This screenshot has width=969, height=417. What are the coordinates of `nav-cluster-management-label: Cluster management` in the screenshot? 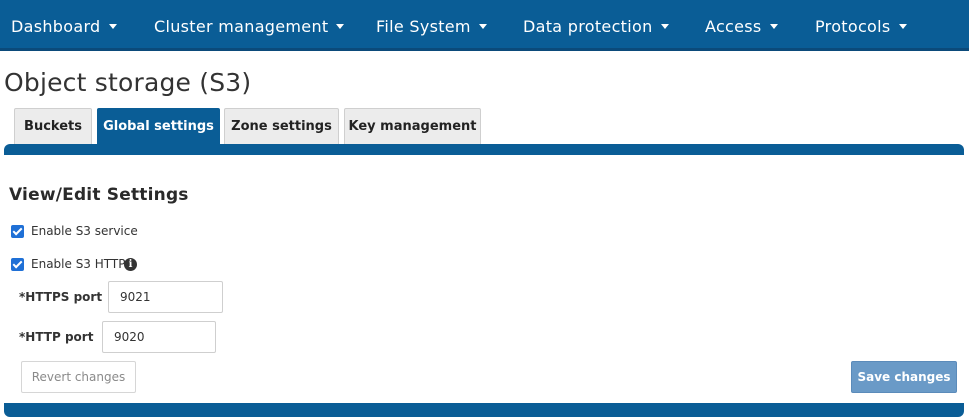 It's located at (241, 26).